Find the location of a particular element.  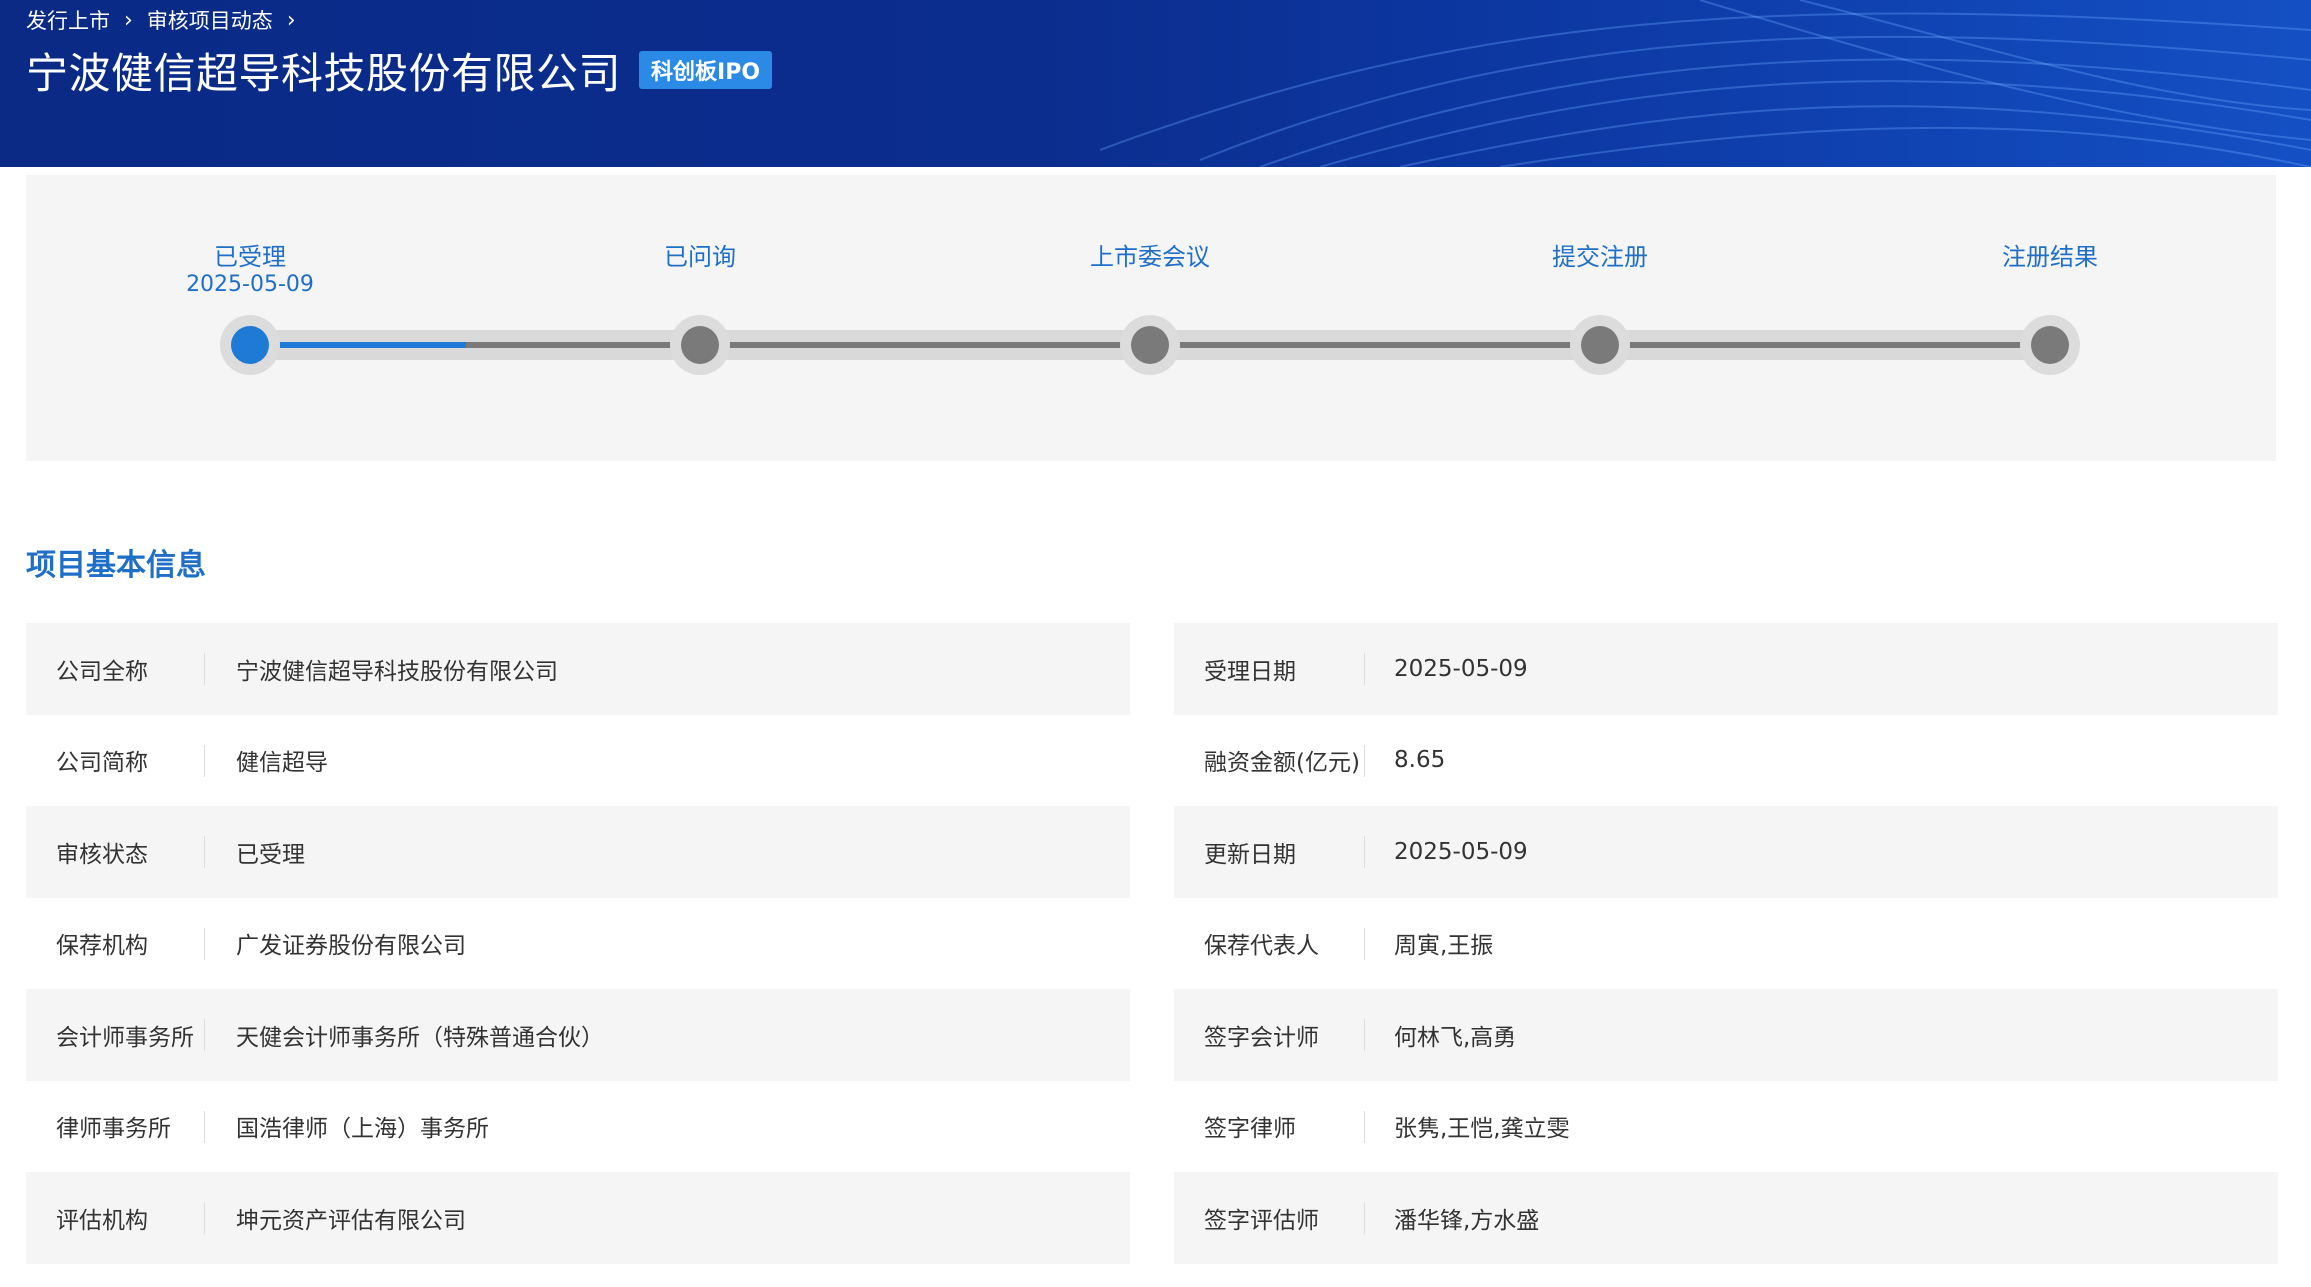

breadcrumb-item-review-dynamics: 审核项目动态 is located at coordinates (210, 20).